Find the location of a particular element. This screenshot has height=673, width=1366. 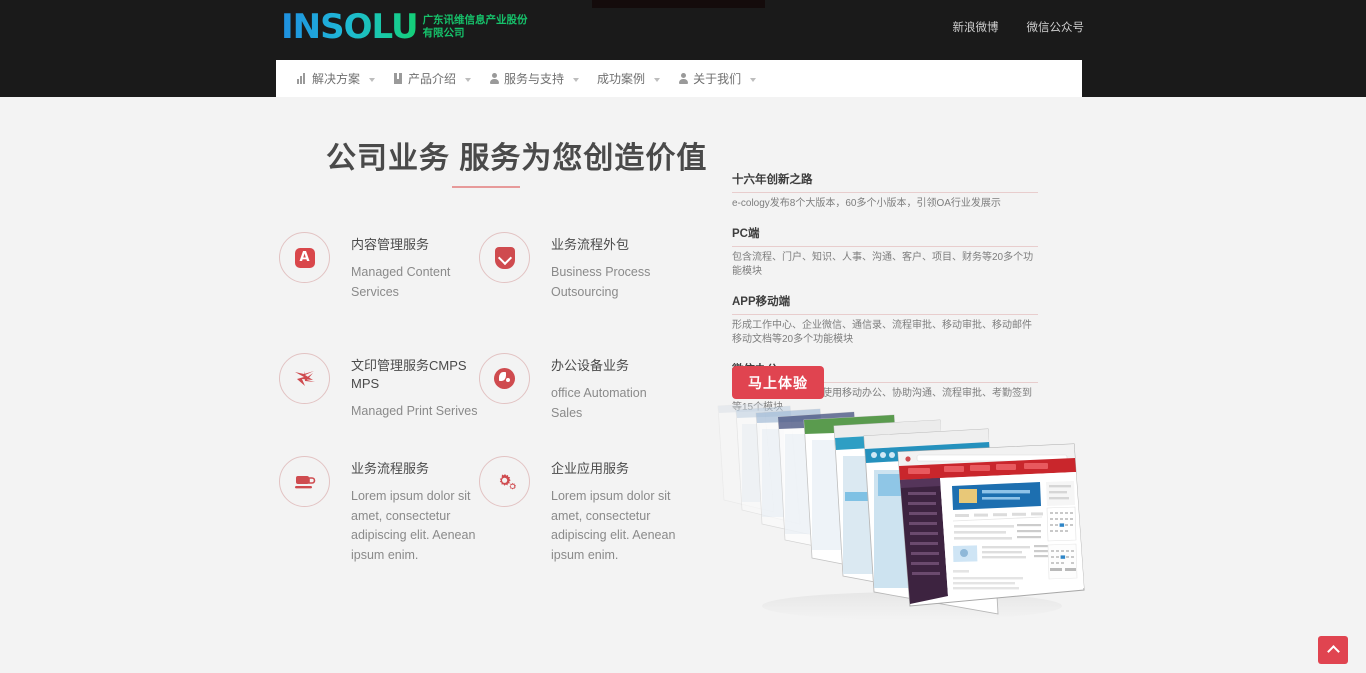

service-item-office-automation: 办公设备业务 office Automation Sales is located at coordinates (579, 388).